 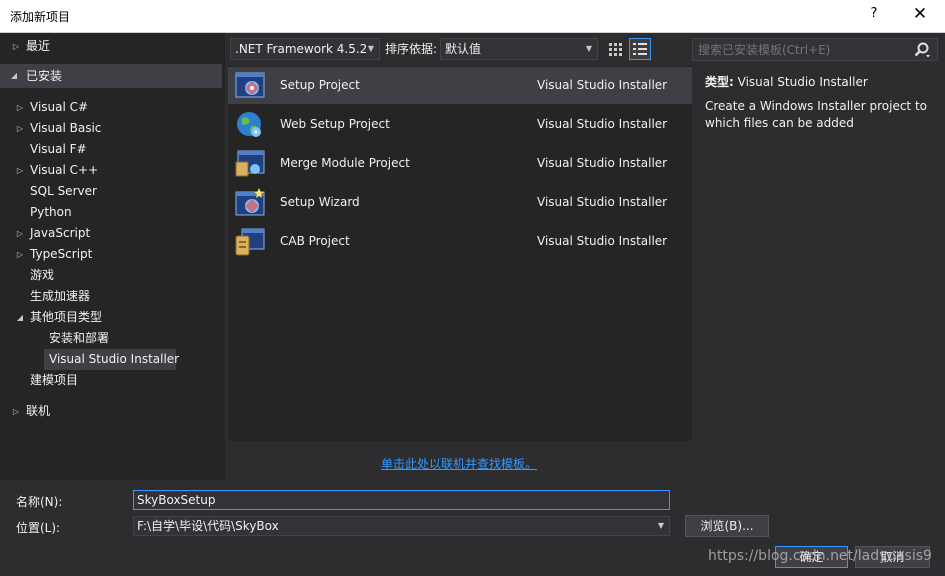 I want to click on template-row-setup-project: Setup Project Visual Studio Installer, so click(x=460, y=85).